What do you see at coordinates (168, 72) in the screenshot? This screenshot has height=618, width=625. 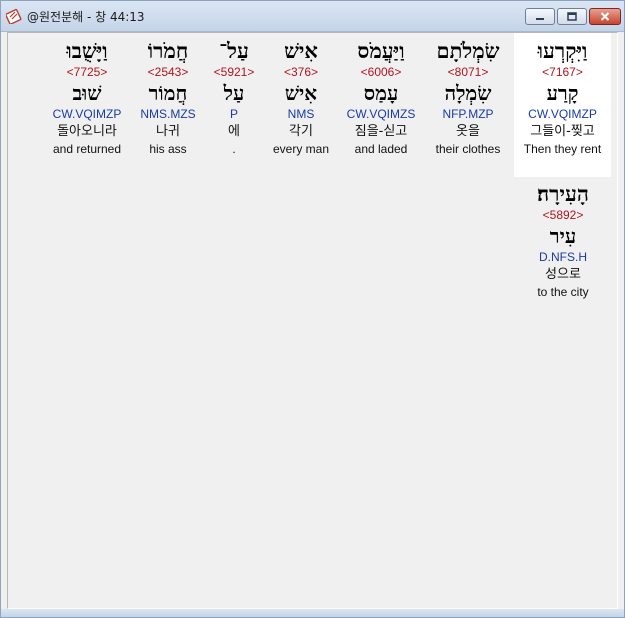 I see `strong-number: <2543>` at bounding box center [168, 72].